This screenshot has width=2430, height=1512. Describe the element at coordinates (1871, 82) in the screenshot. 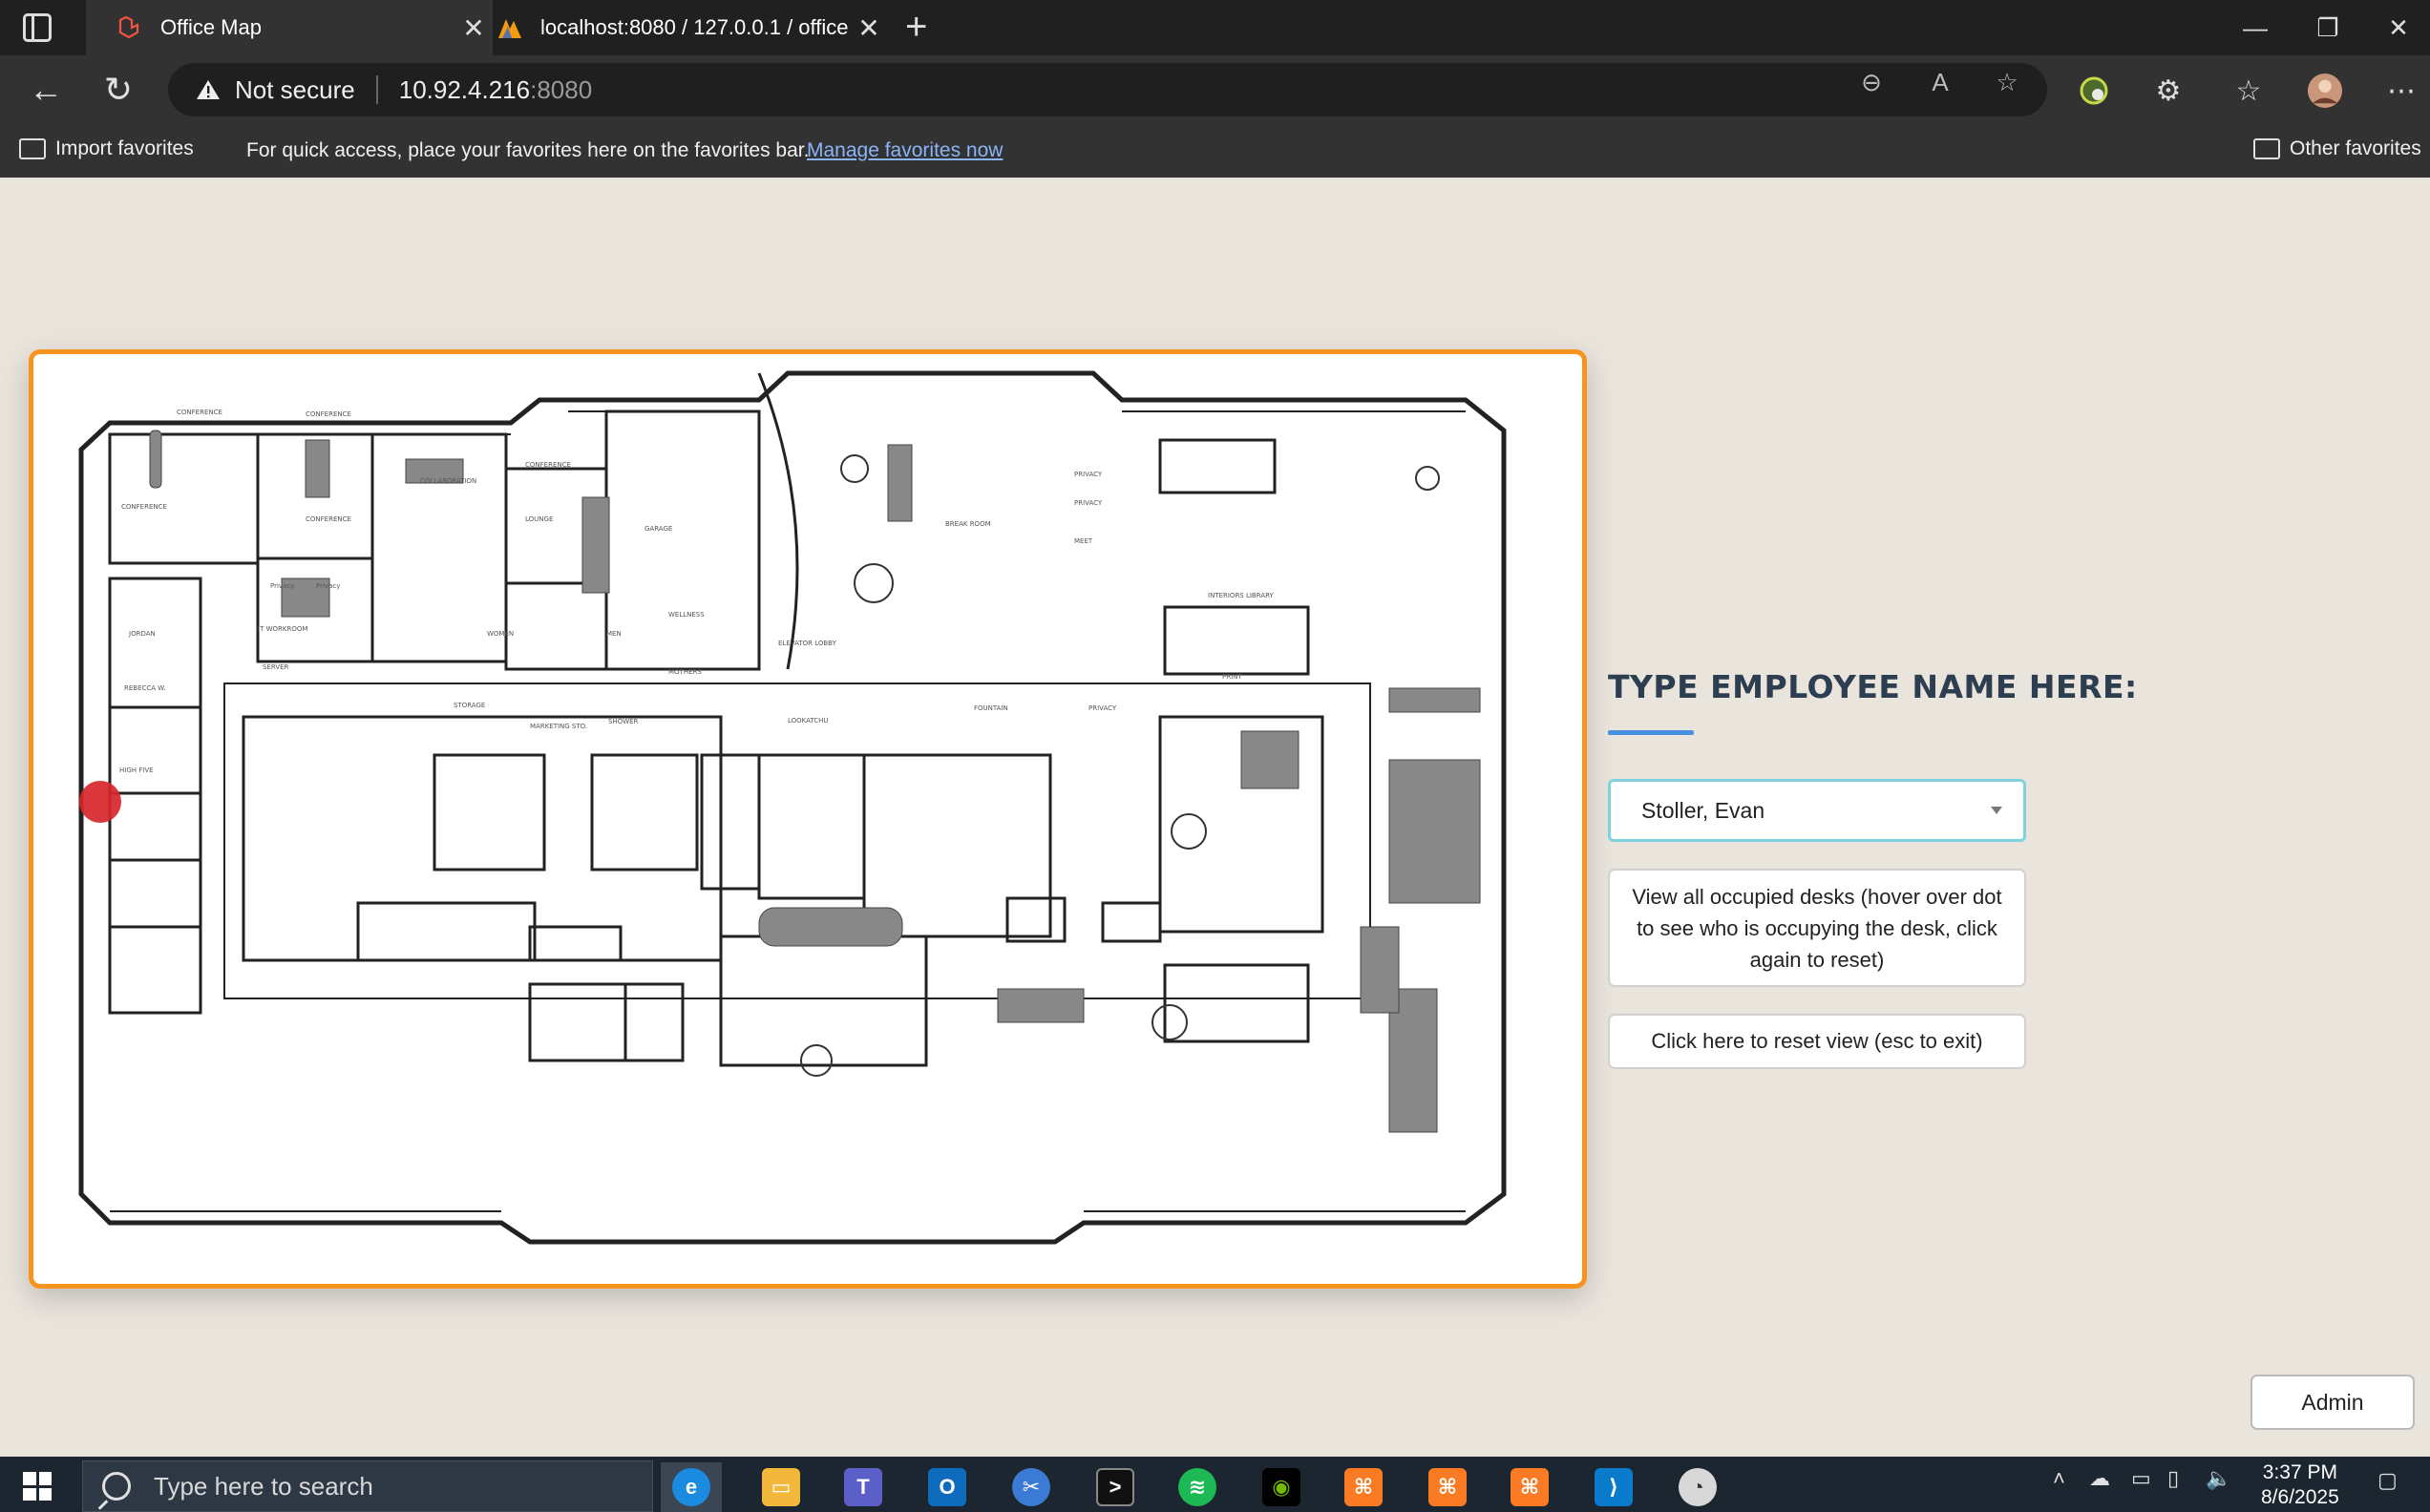

I see `zoom-out-icon: ⊖` at that location.